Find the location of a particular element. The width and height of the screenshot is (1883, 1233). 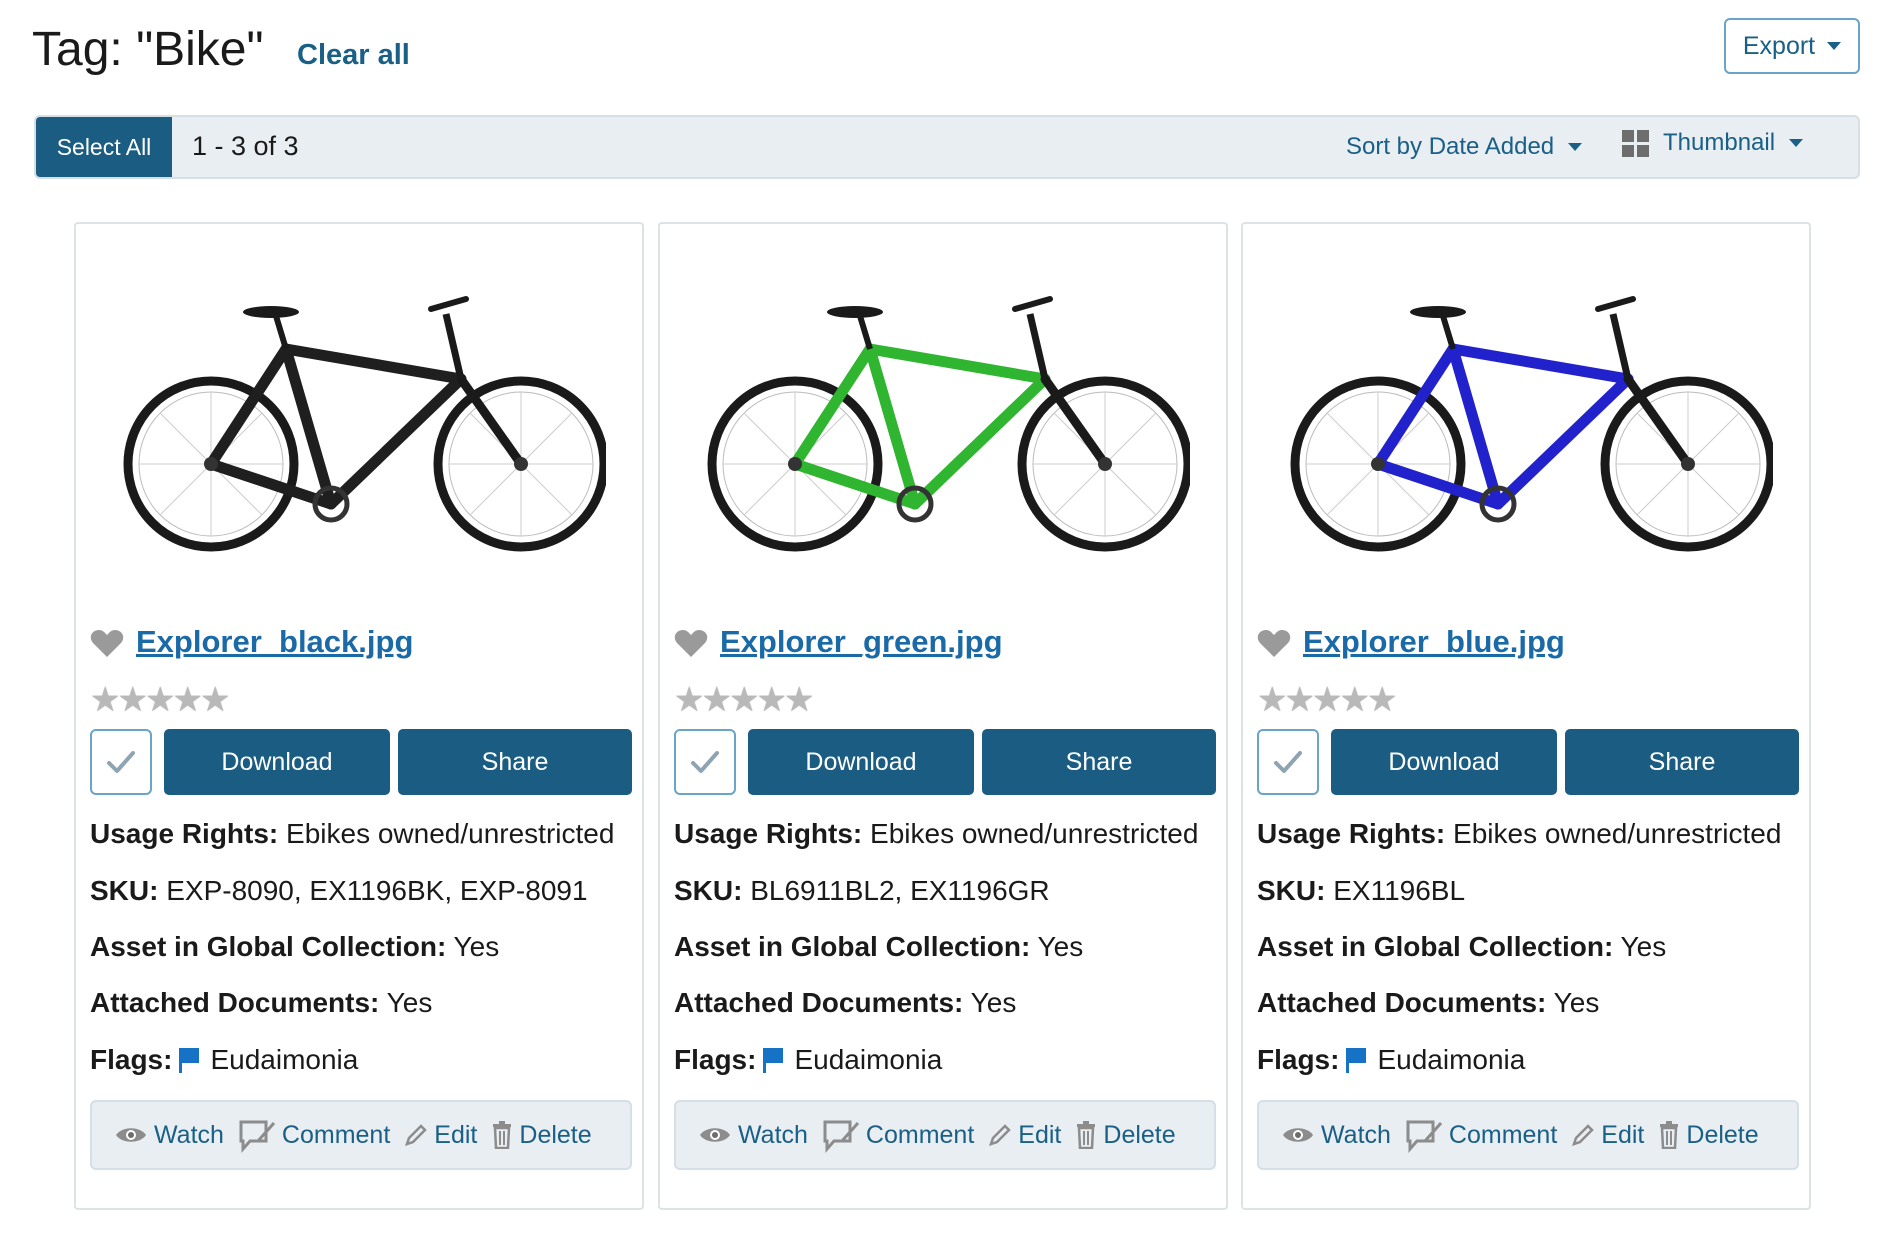

sort-dropdown: Sort by Date Added is located at coordinates (1464, 147).